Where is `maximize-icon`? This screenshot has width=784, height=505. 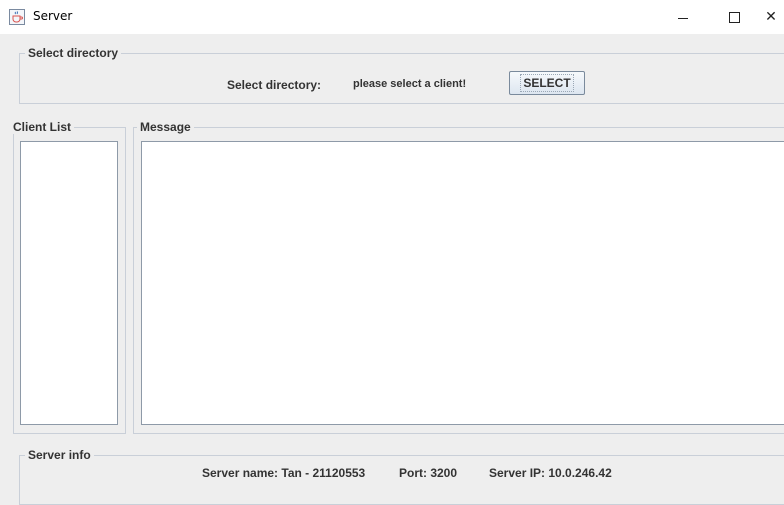
maximize-icon is located at coordinates (734, 17).